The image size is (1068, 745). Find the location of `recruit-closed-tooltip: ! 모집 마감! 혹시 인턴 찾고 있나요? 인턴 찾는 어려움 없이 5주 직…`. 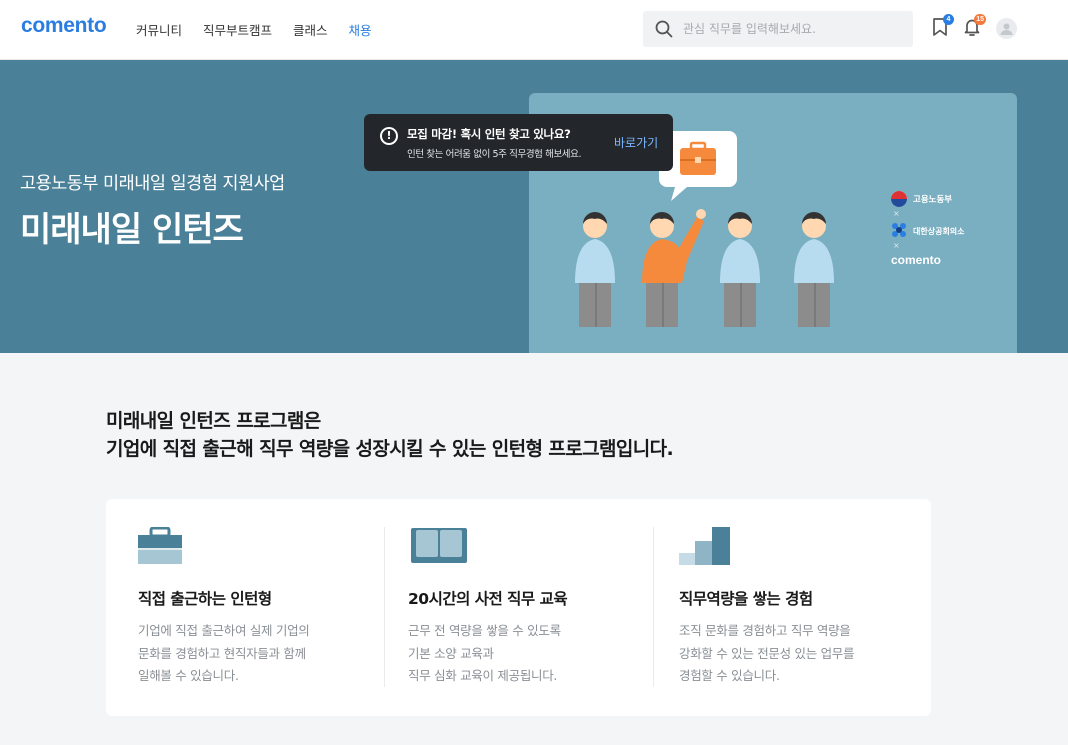

recruit-closed-tooltip: ! 모집 마감! 혹시 인턴 찾고 있나요? 인턴 찾는 어려움 없이 5주 직… is located at coordinates (518, 142).